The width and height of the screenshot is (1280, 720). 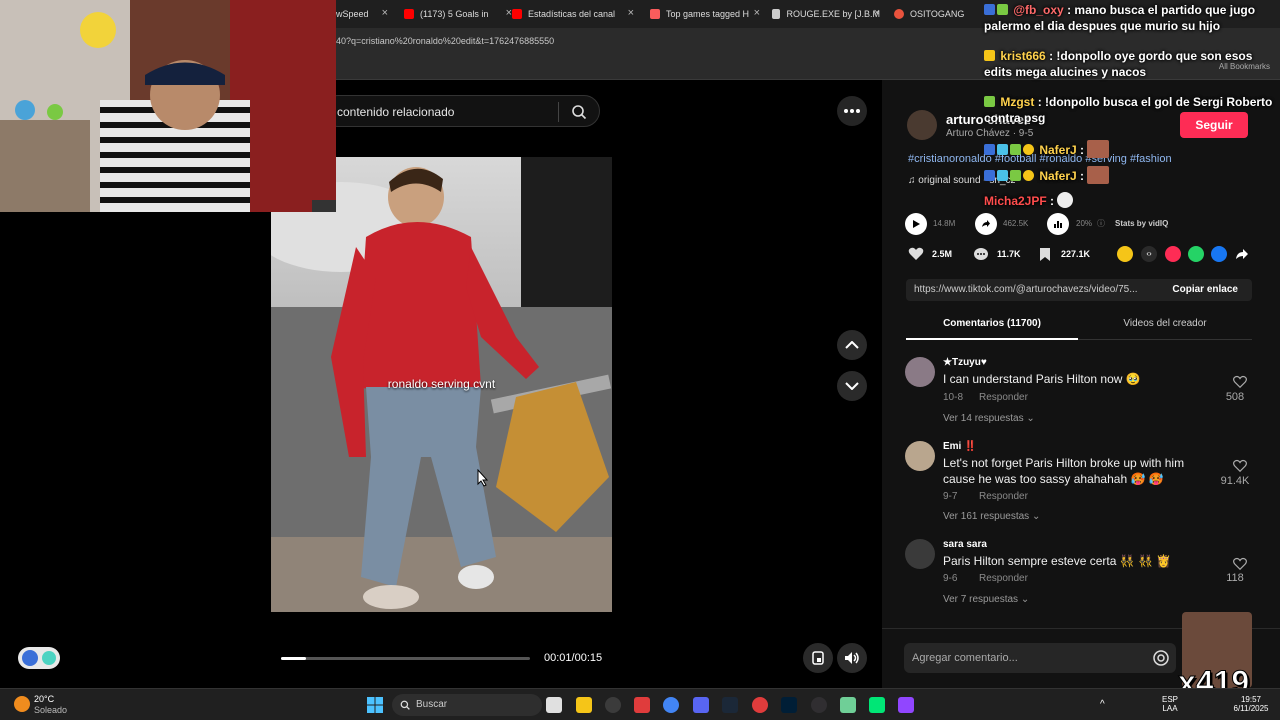 What do you see at coordinates (395, 112) in the screenshot?
I see `search-input: contenido relacionado` at bounding box center [395, 112].